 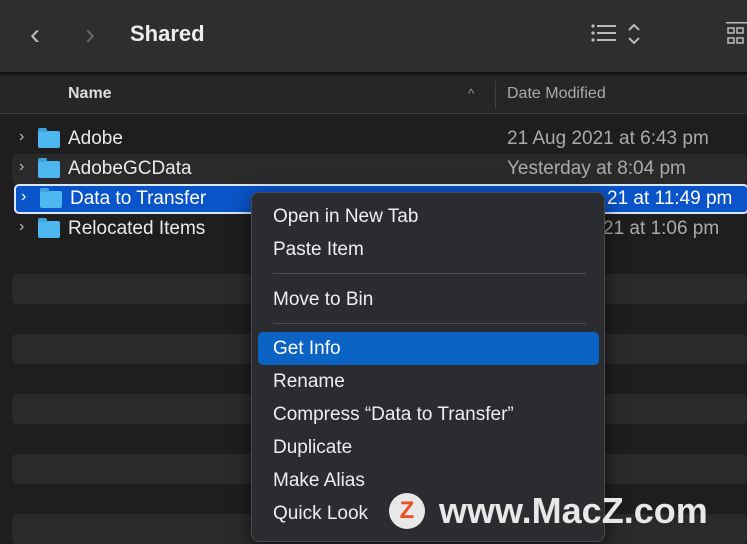 What do you see at coordinates (90, 94) in the screenshot?
I see `name-column-header: Name` at bounding box center [90, 94].